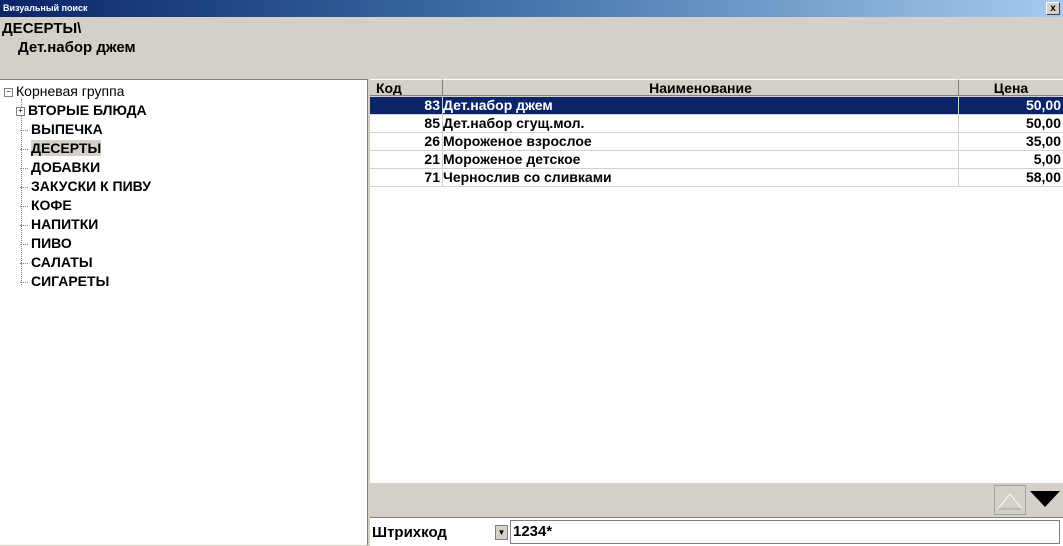  I want to click on tree-item-vypechka: ВЫПЕЧКА, so click(61, 129).